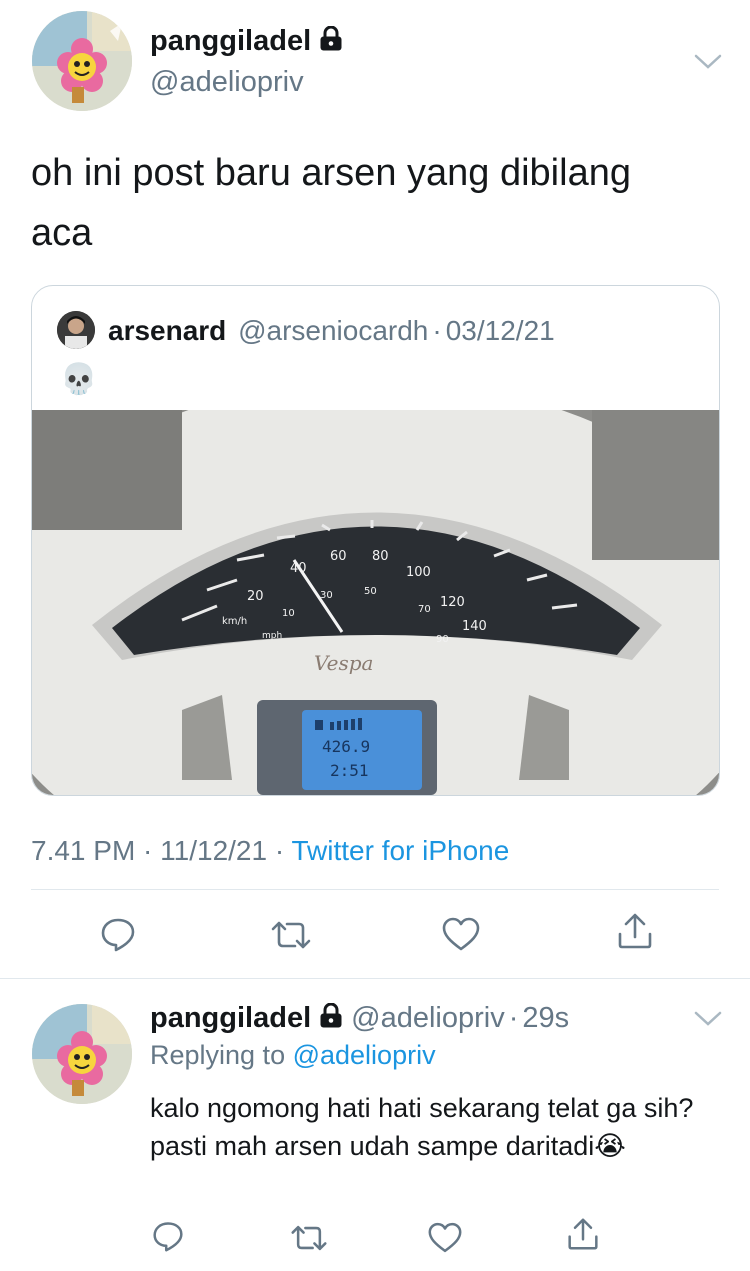 Image resolution: width=750 pixels, height=1271 pixels. Describe the element at coordinates (500, 330) in the screenshot. I see `quoted-date: 03/12/21` at that location.